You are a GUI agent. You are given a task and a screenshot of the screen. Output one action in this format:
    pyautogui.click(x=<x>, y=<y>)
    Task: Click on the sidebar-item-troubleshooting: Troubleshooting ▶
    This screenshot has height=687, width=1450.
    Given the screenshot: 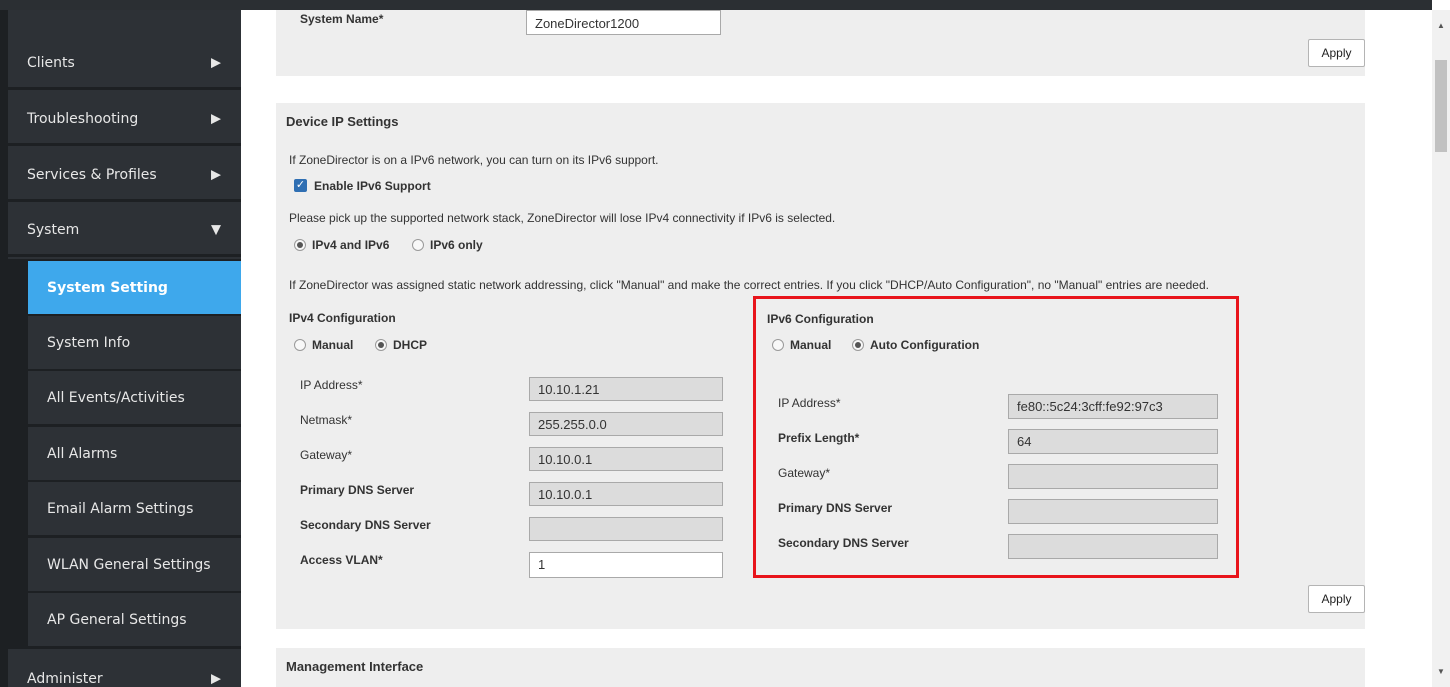 What is the action you would take?
    pyautogui.click(x=124, y=120)
    